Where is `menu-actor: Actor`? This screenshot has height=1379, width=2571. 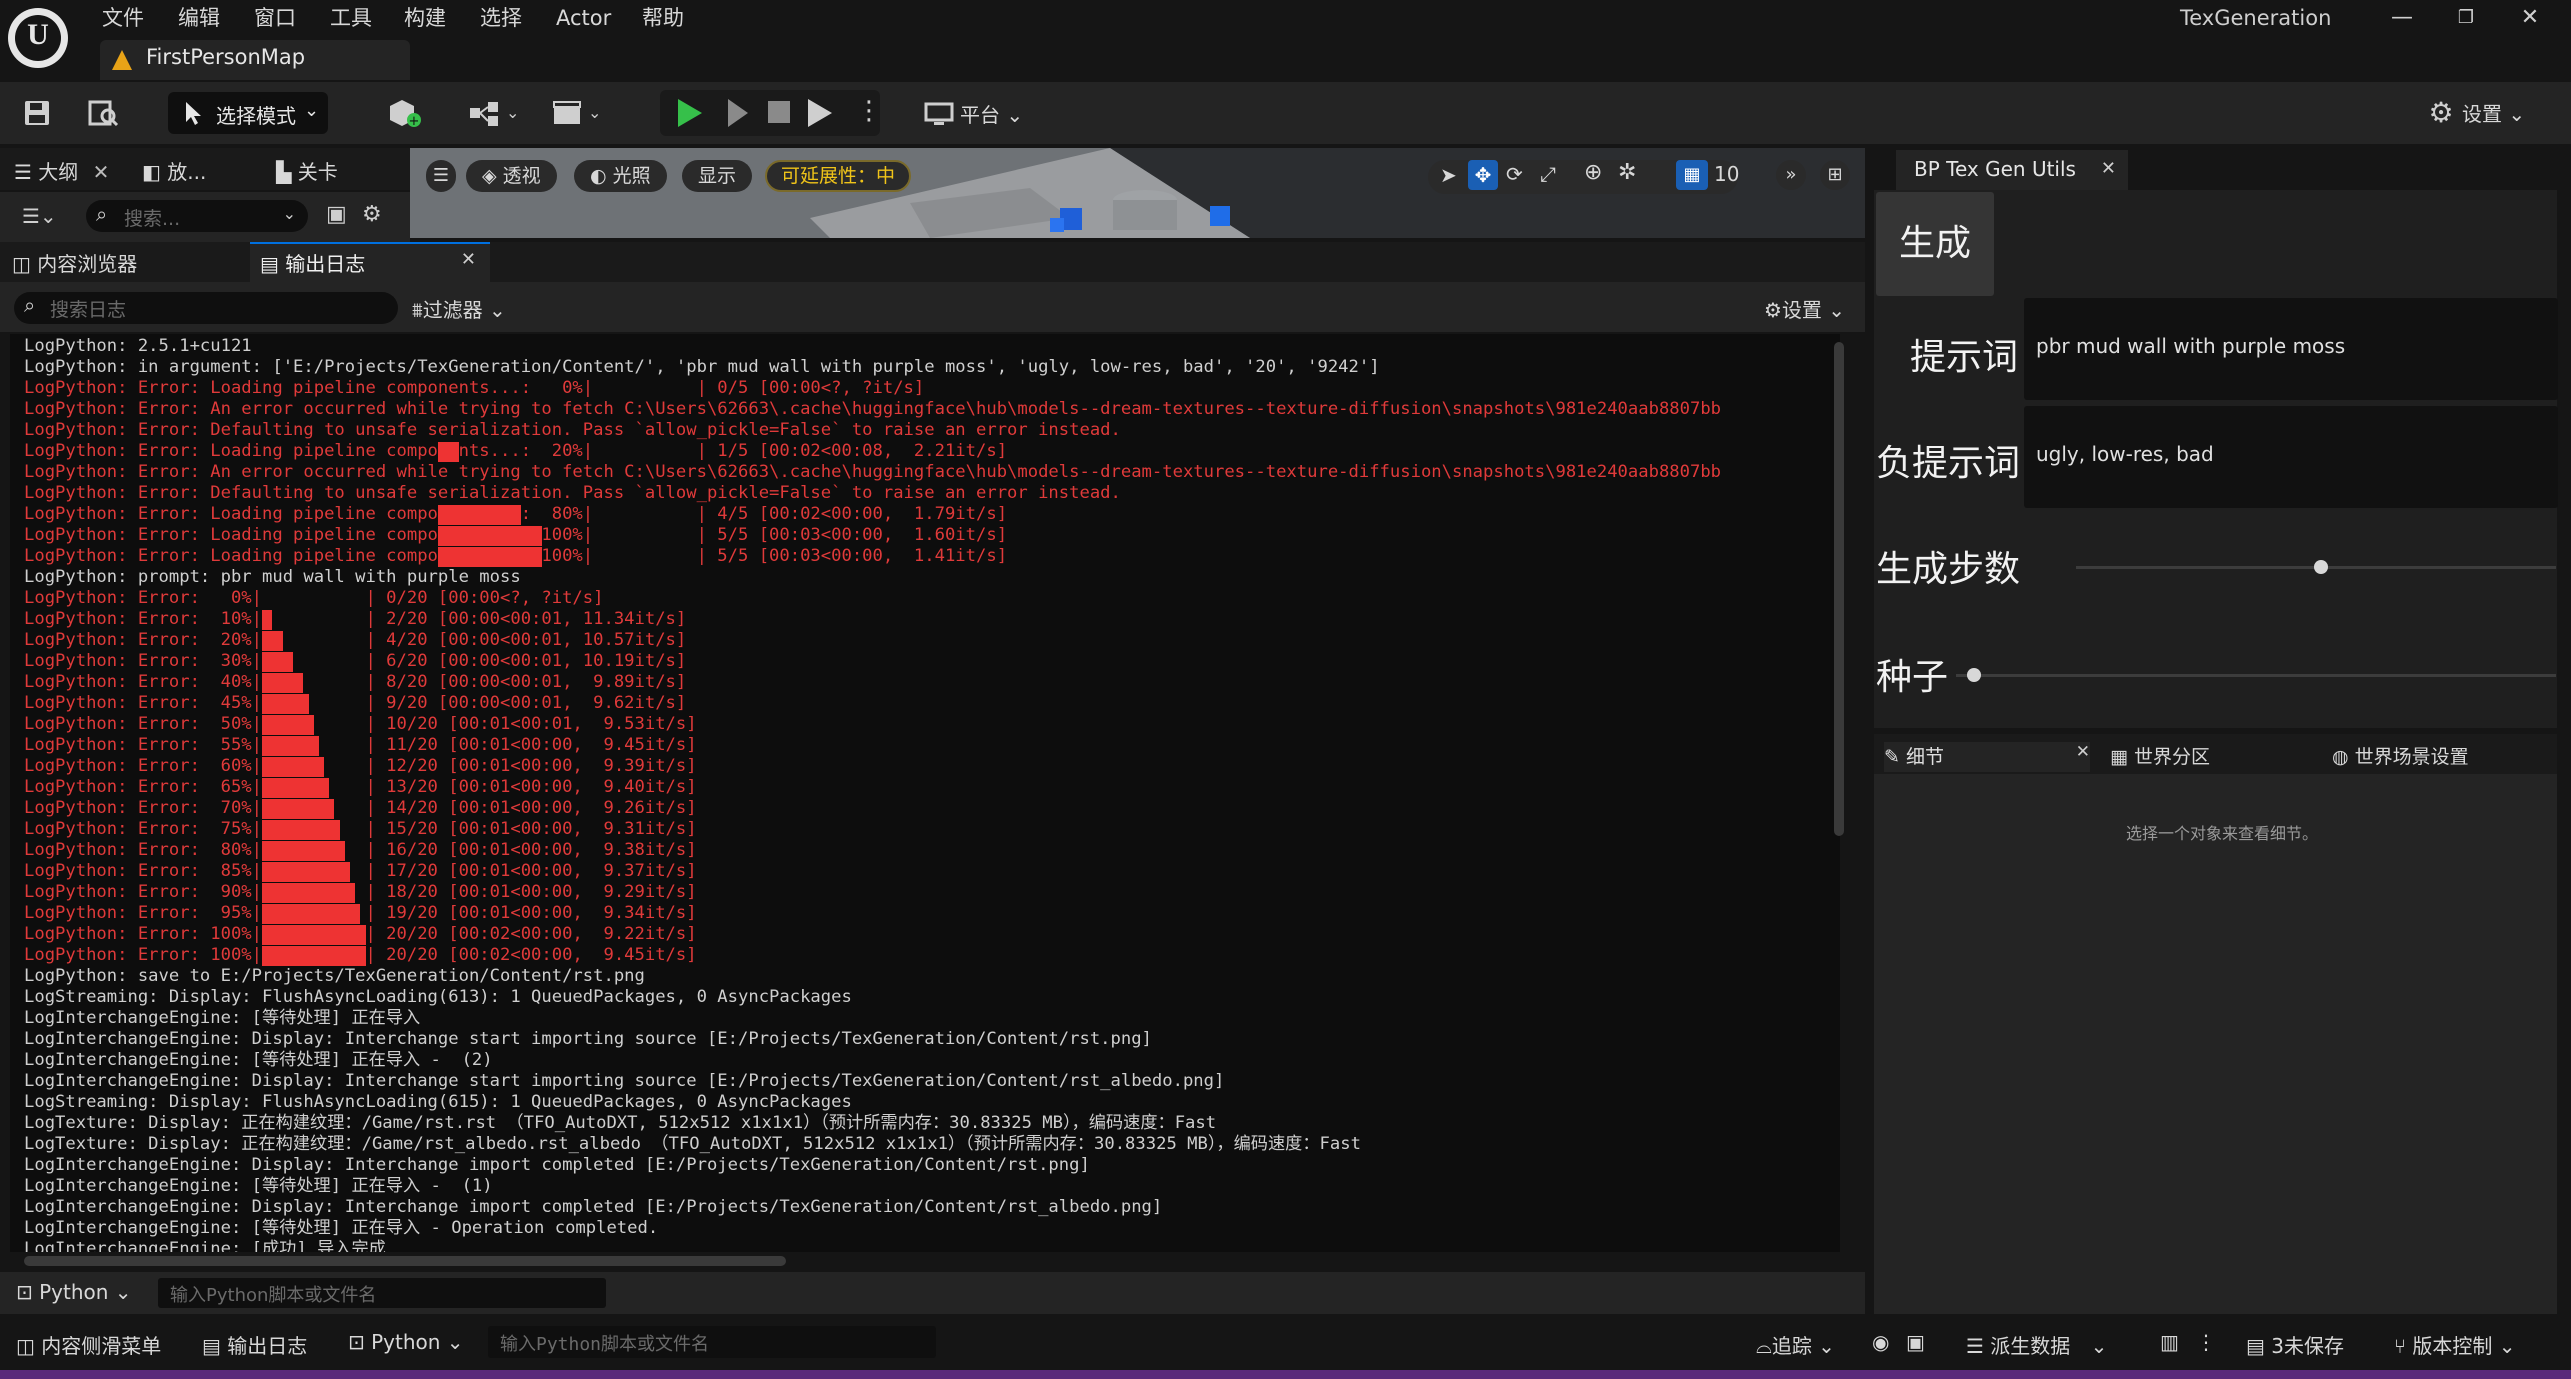 menu-actor: Actor is located at coordinates (583, 18).